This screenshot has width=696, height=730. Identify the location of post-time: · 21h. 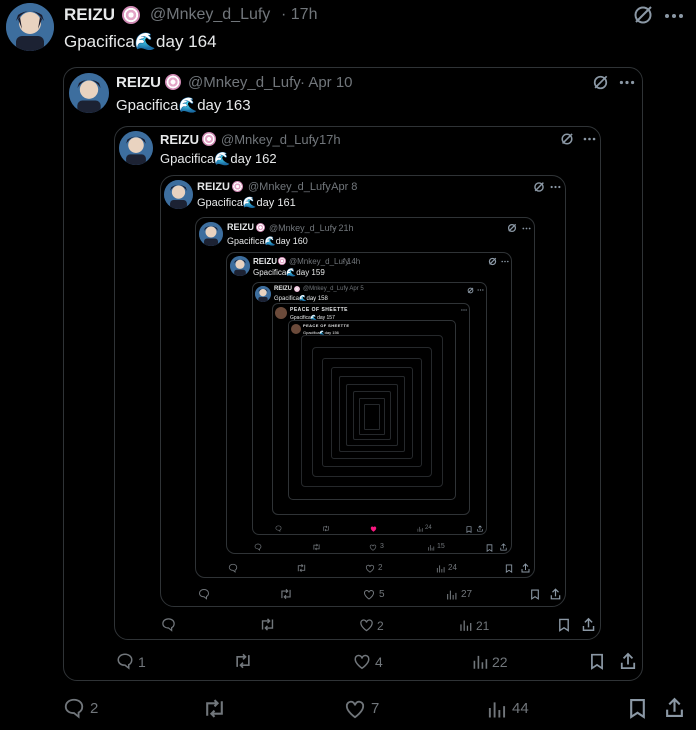
(343, 228).